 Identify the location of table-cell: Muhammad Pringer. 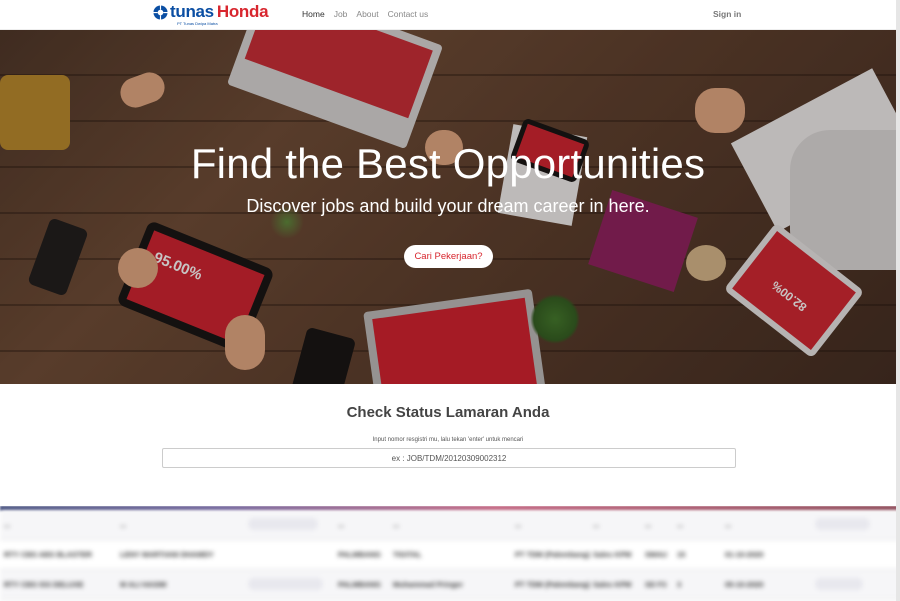
(428, 584).